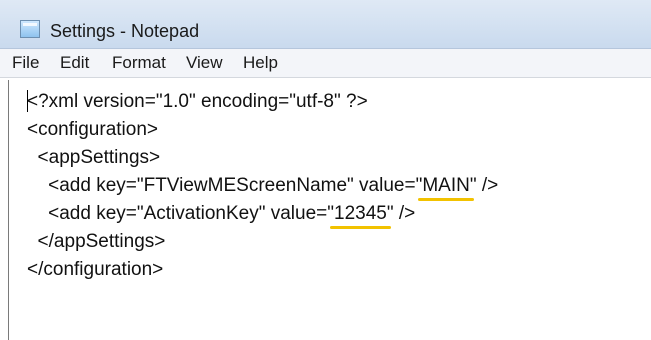 The image size is (651, 340). Describe the element at coordinates (180, 213) in the screenshot. I see `line-5-prefix: <add key="ActivationKey" value="` at that location.